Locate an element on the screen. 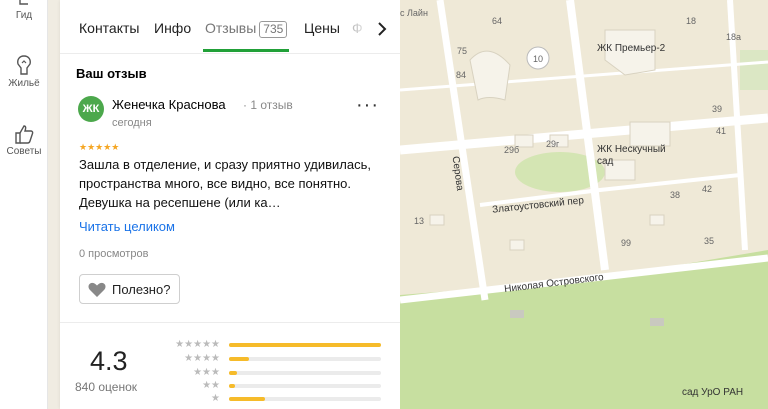 This screenshot has width=768, height=409. tab-info: Инфо is located at coordinates (172, 28).